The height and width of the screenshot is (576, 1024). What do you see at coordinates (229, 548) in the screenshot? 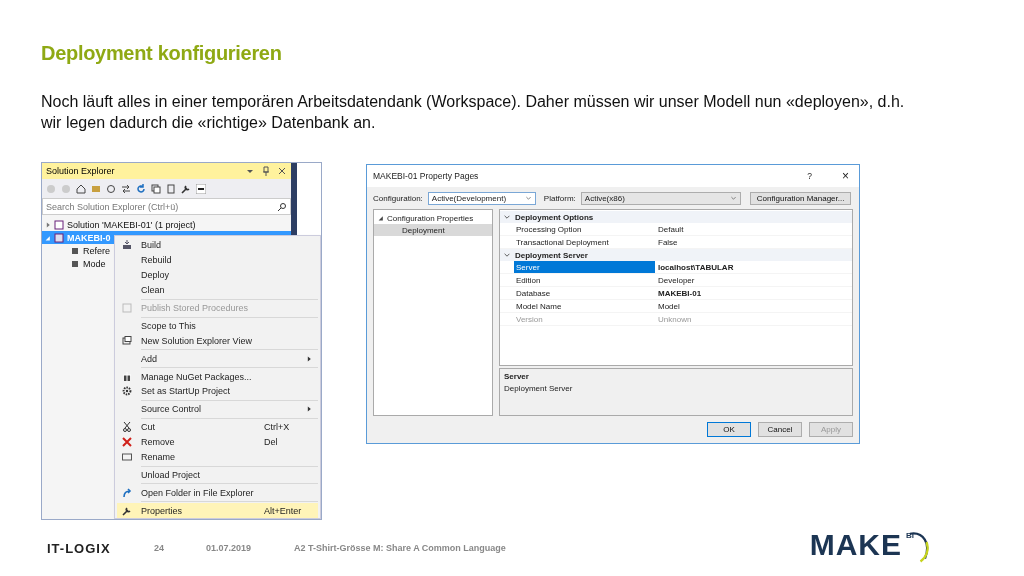
I see `footer-date: 01.07.2019` at bounding box center [229, 548].